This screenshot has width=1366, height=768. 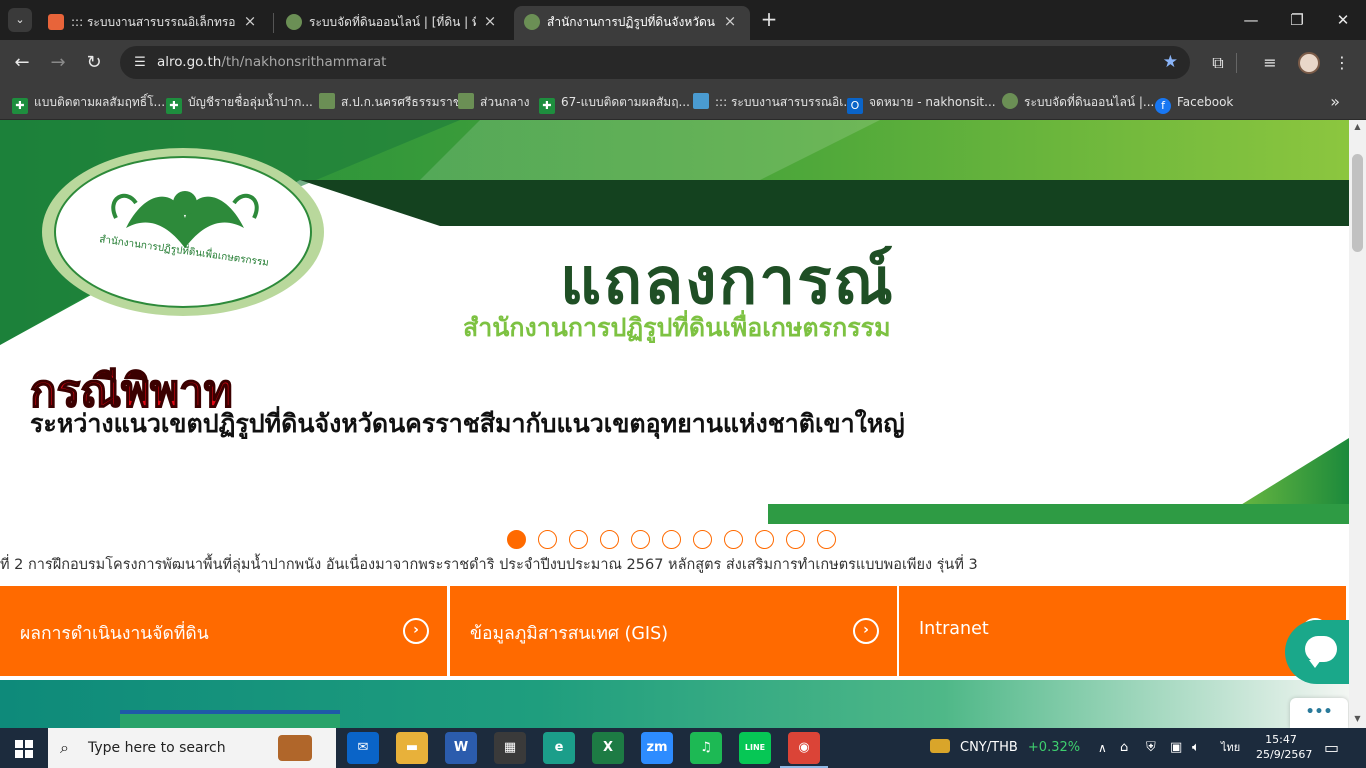 I want to click on meet-now-icon: ▣, so click(x=1176, y=748).